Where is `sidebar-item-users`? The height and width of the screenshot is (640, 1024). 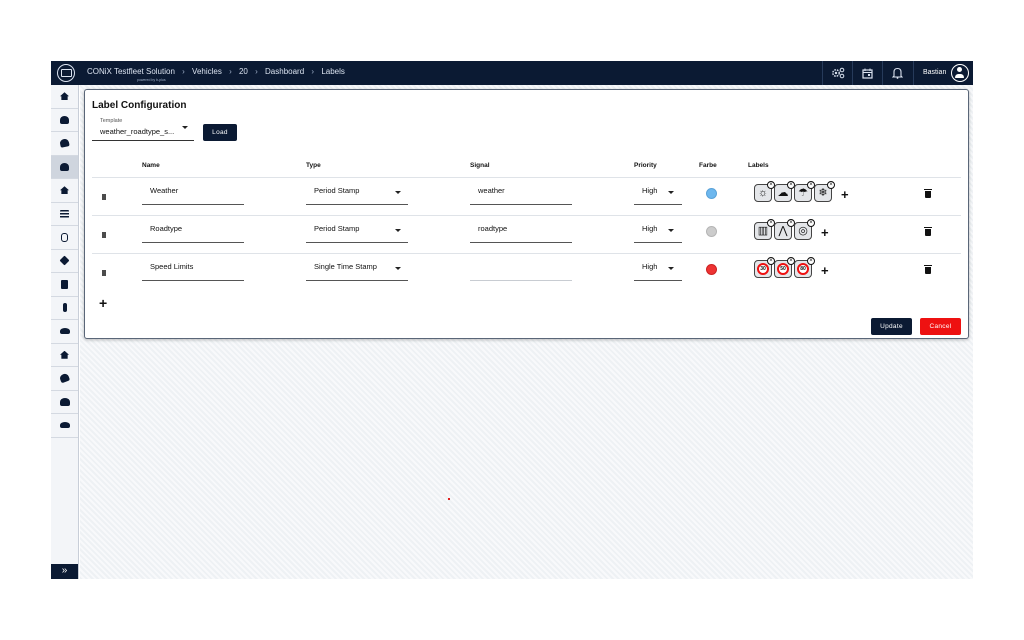
sidebar-item-users is located at coordinates (64, 402).